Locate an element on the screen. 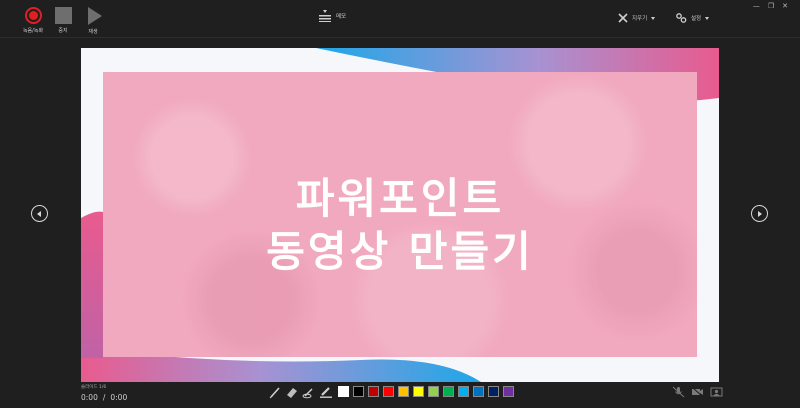 Image resolution: width=800 pixels, height=408 pixels. next-arrow-icon is located at coordinates (760, 213).